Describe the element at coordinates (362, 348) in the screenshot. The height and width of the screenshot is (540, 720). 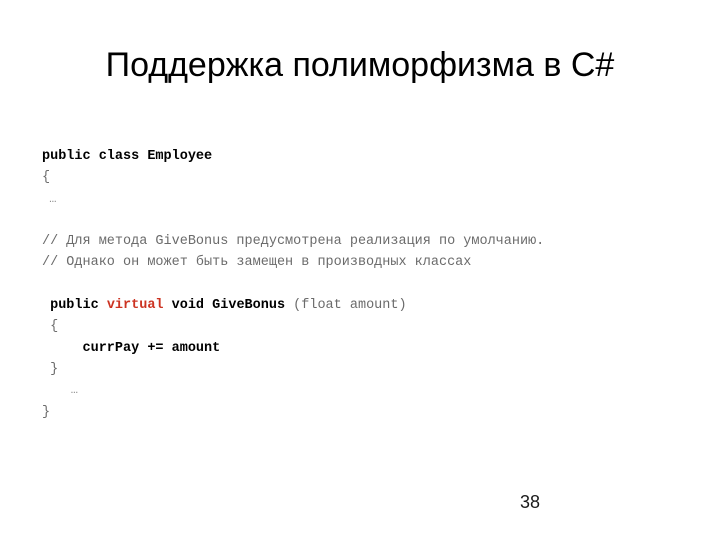
I see `line-body-assignment: currPay += amount` at that location.